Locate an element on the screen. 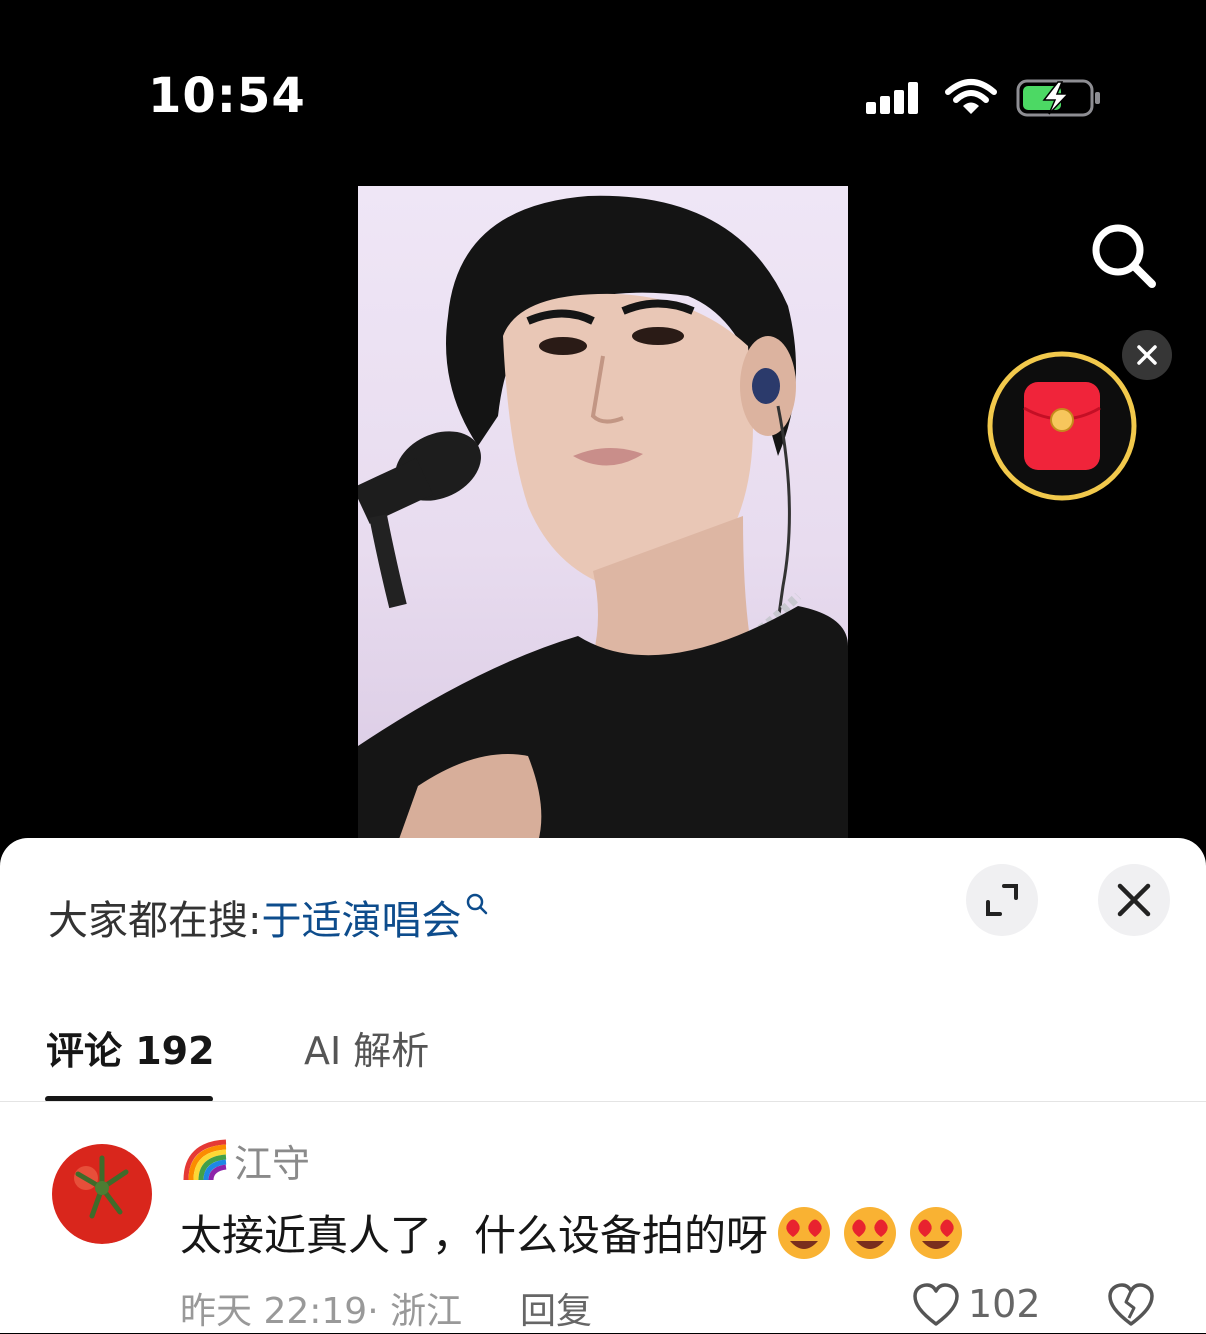 This screenshot has height=1334, width=1206. status-bar: 10:54 is located at coordinates (603, 95).